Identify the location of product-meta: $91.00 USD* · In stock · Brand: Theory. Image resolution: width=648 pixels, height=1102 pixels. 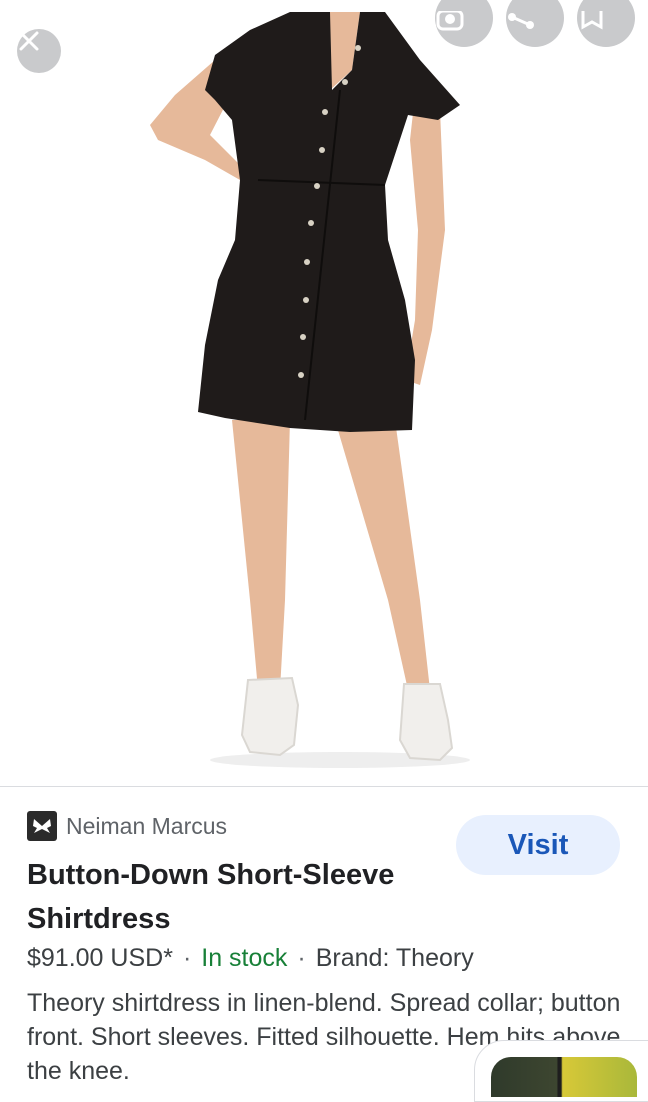
(250, 958).